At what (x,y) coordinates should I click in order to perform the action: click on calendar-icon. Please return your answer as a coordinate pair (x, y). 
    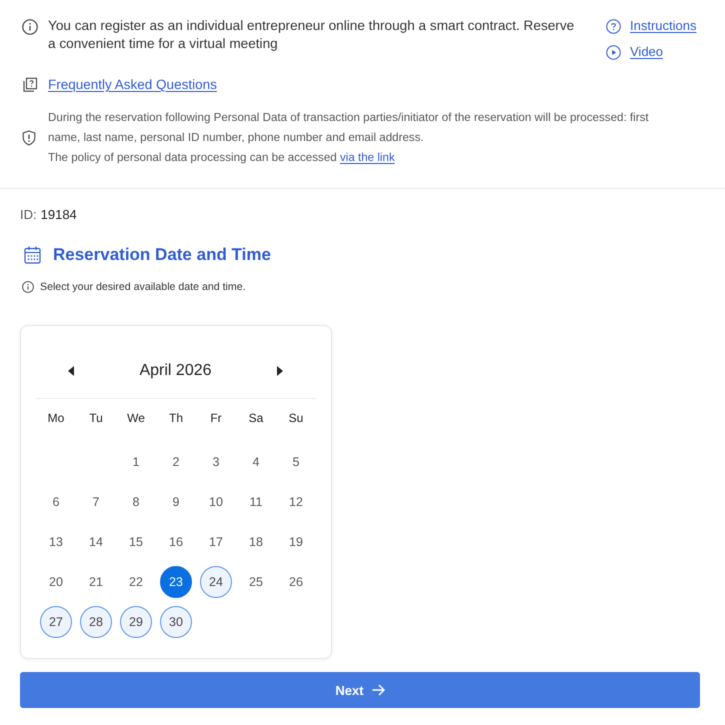
    Looking at the image, I should click on (32, 255).